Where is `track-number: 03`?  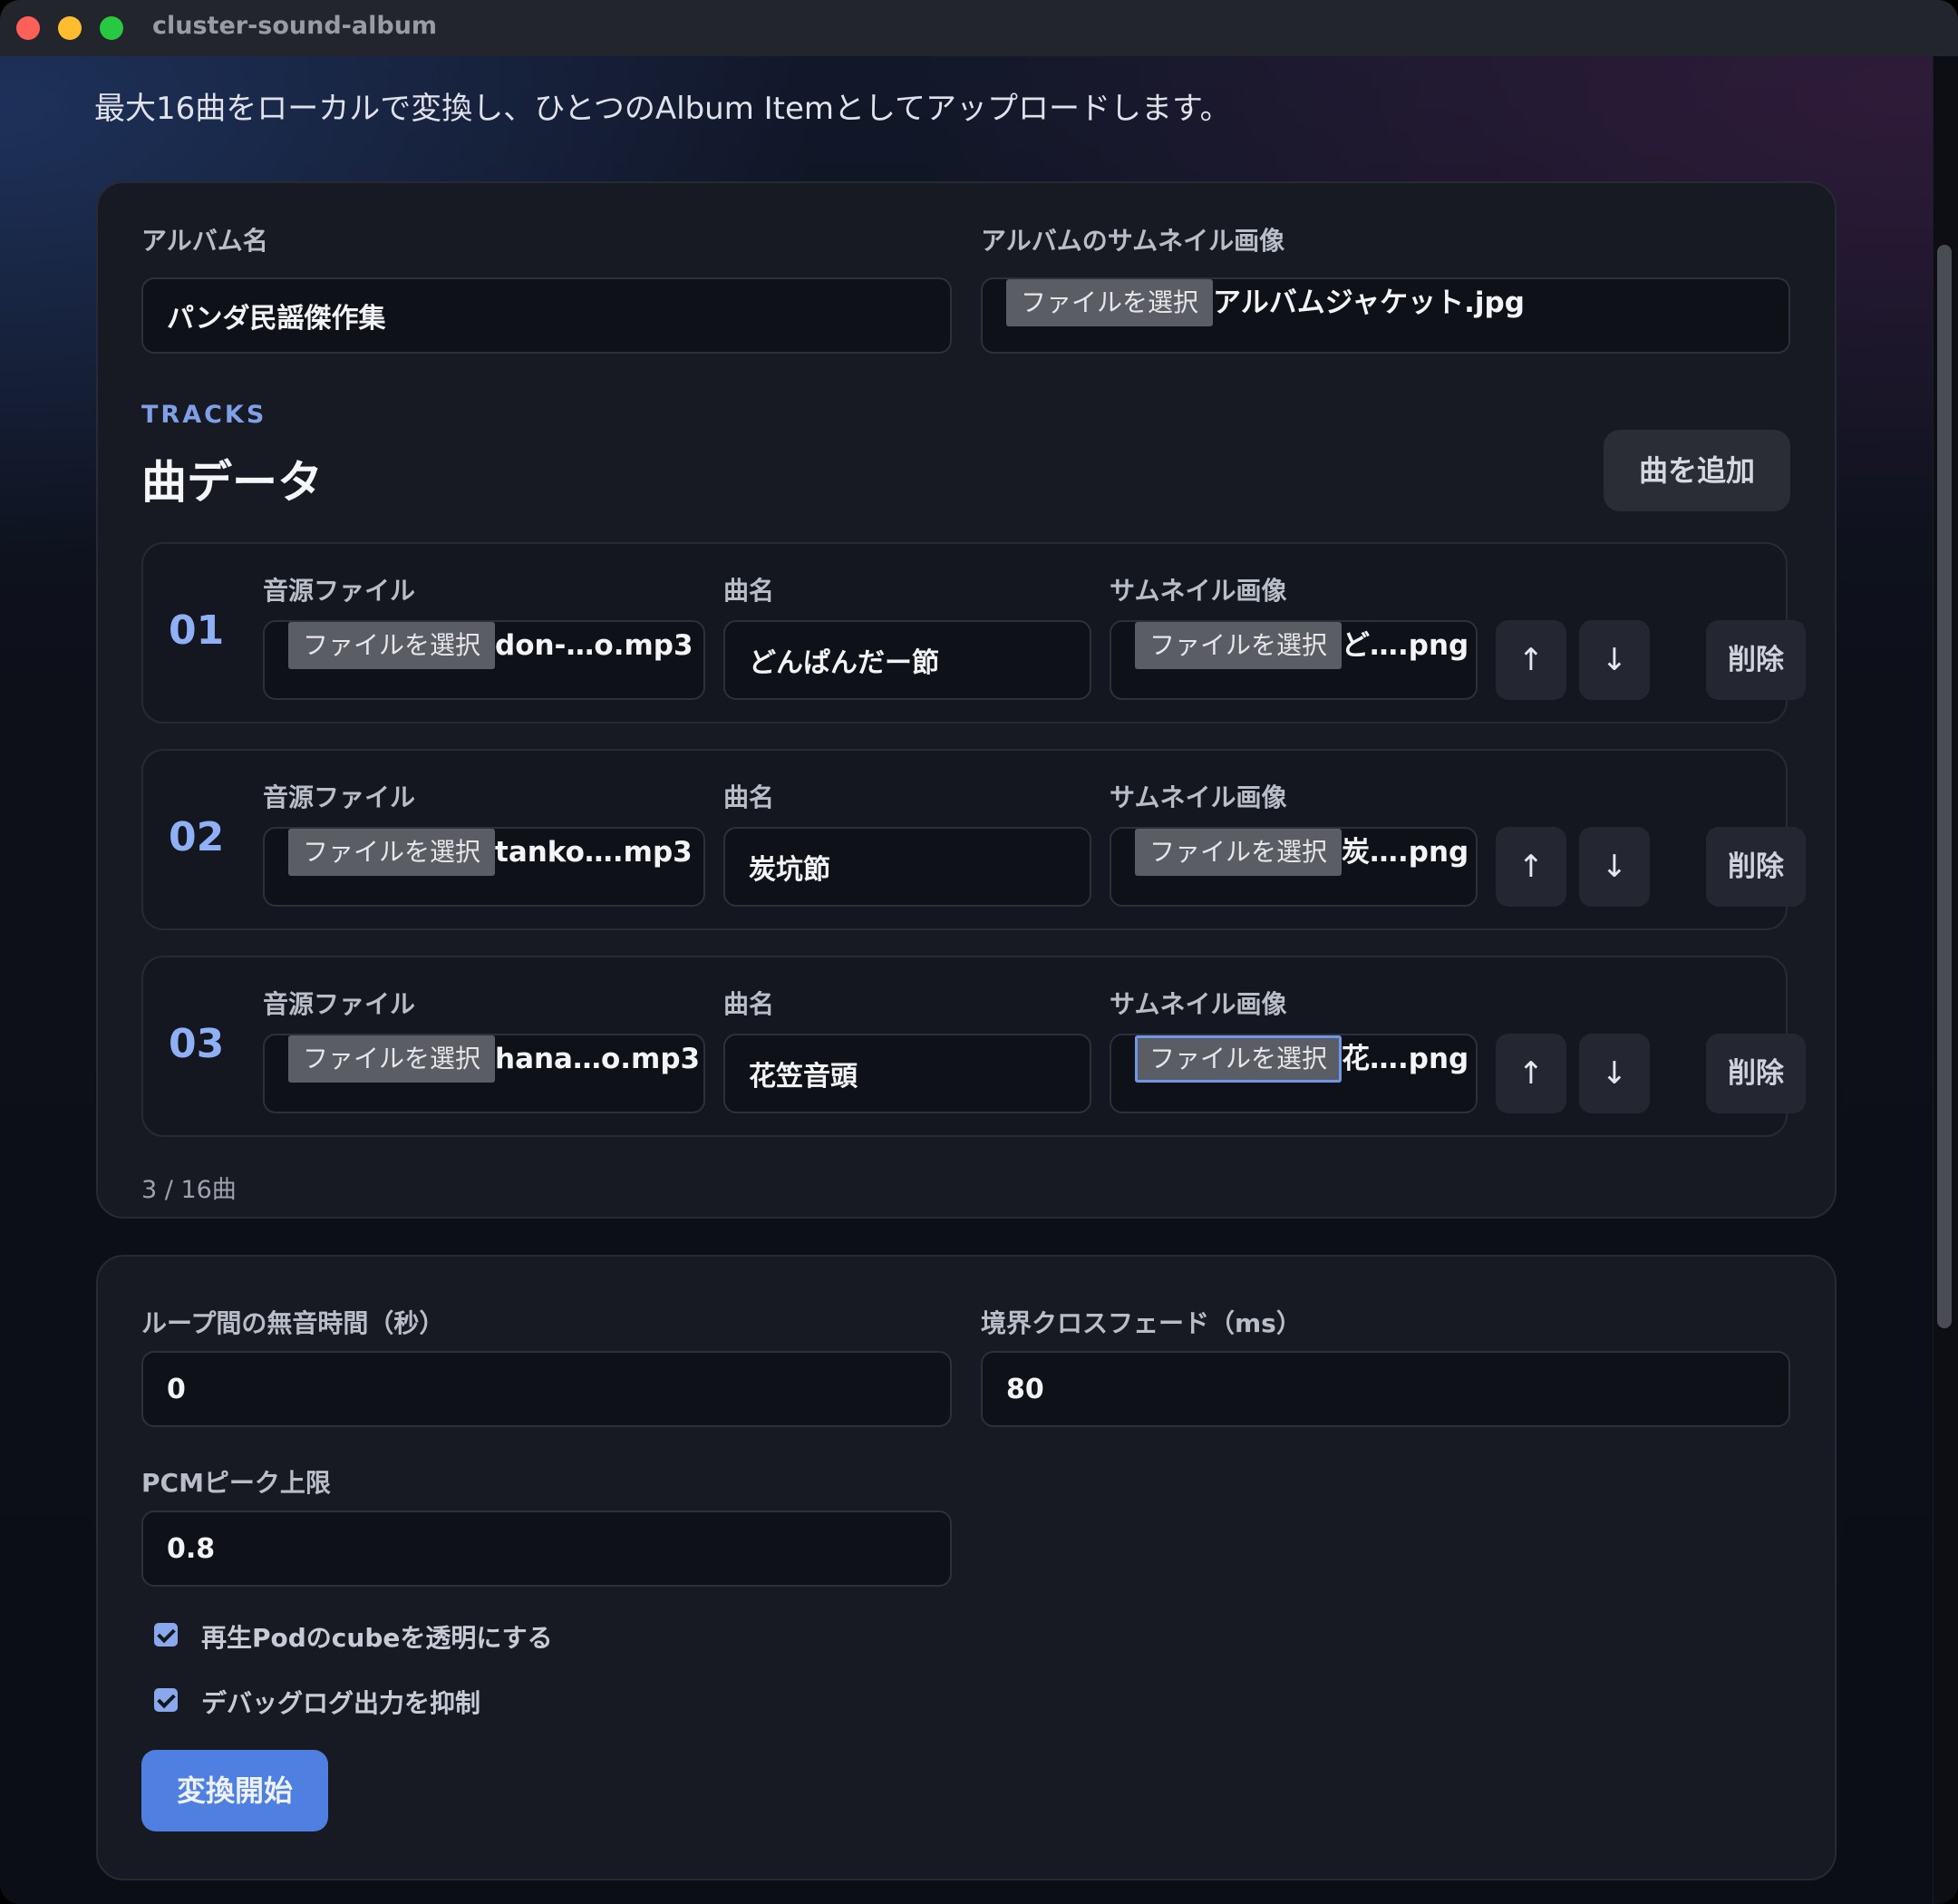 track-number: 03 is located at coordinates (197, 1044).